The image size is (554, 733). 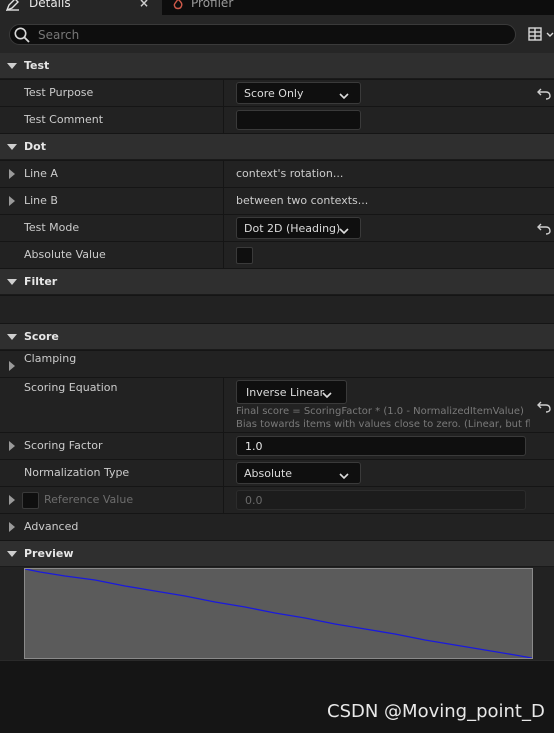 I want to click on scoring-factor-value: 1.0, so click(x=254, y=446).